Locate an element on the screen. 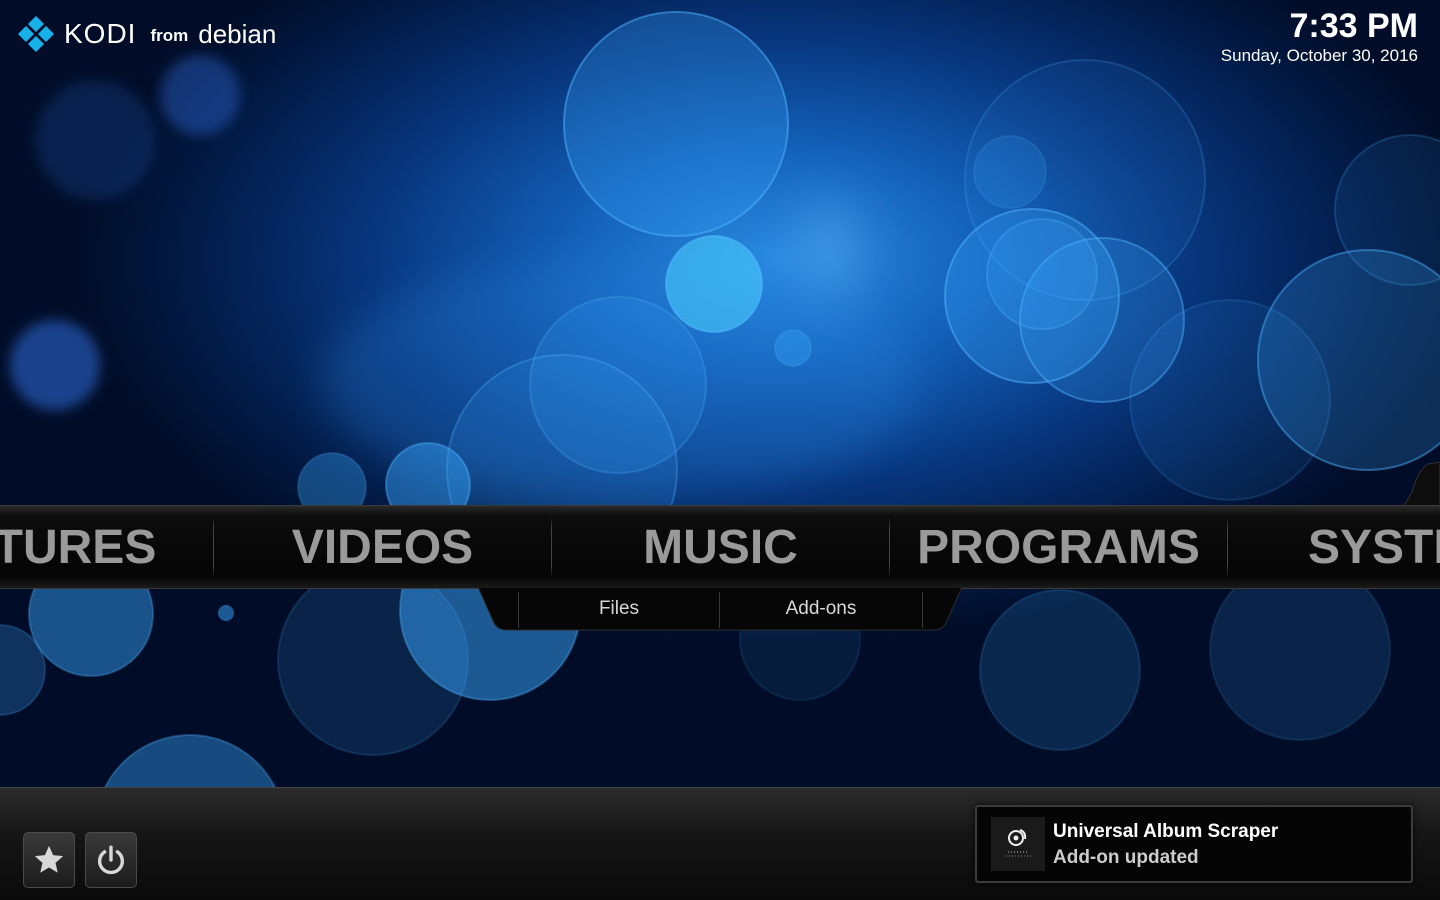 This screenshot has height=900, width=1440. submenu-separator is located at coordinates (922, 610).